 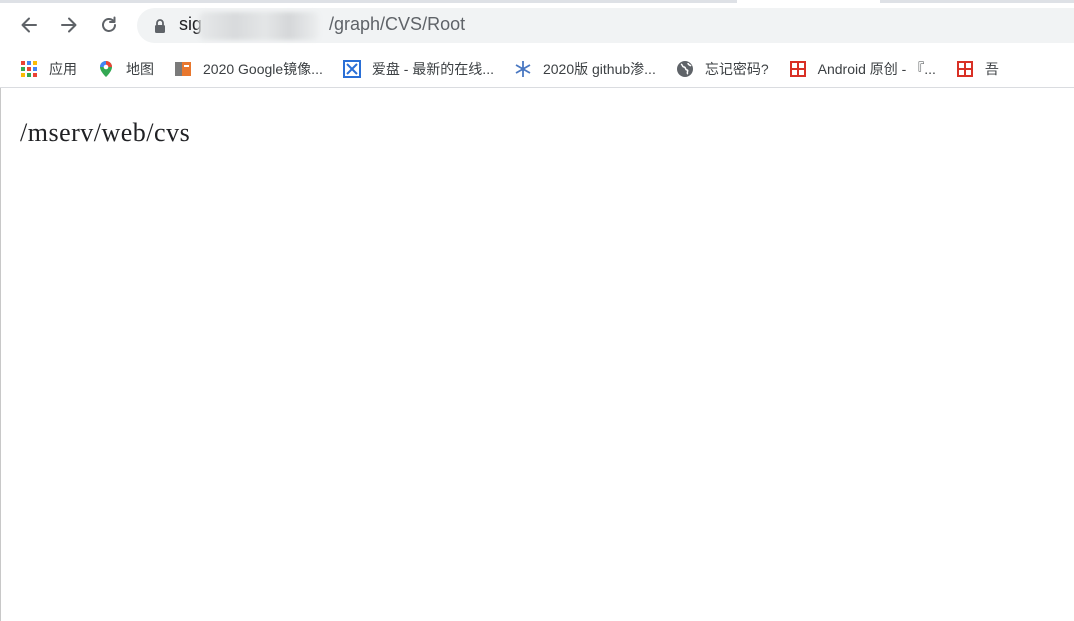 I want to click on bookmark-maps: 地图, so click(x=125, y=69).